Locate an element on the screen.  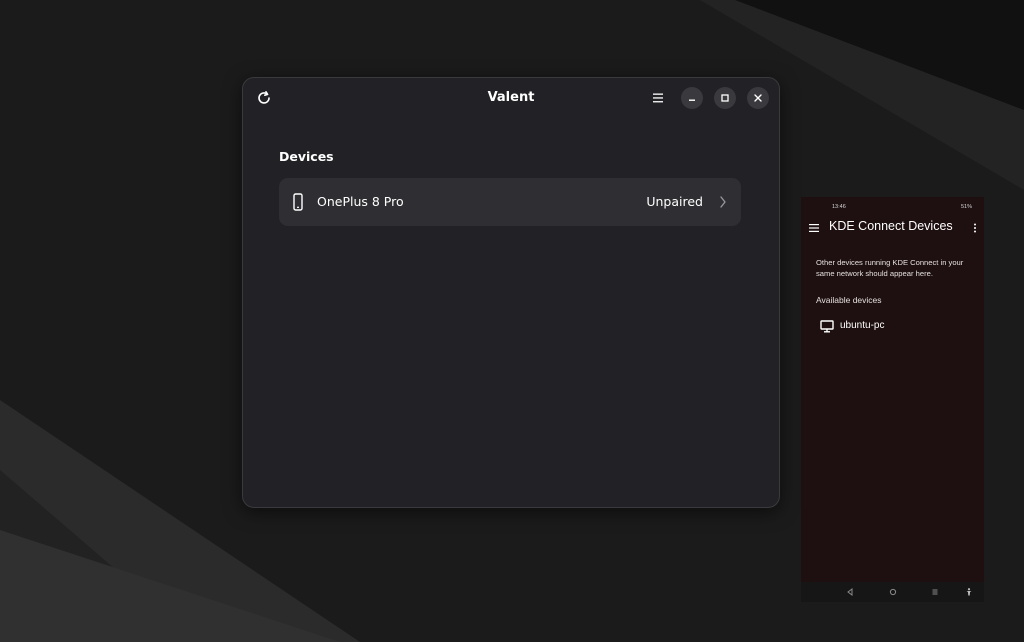
device-row-oneplus: OnePlus 8 Pro Unpaired is located at coordinates (510, 202).